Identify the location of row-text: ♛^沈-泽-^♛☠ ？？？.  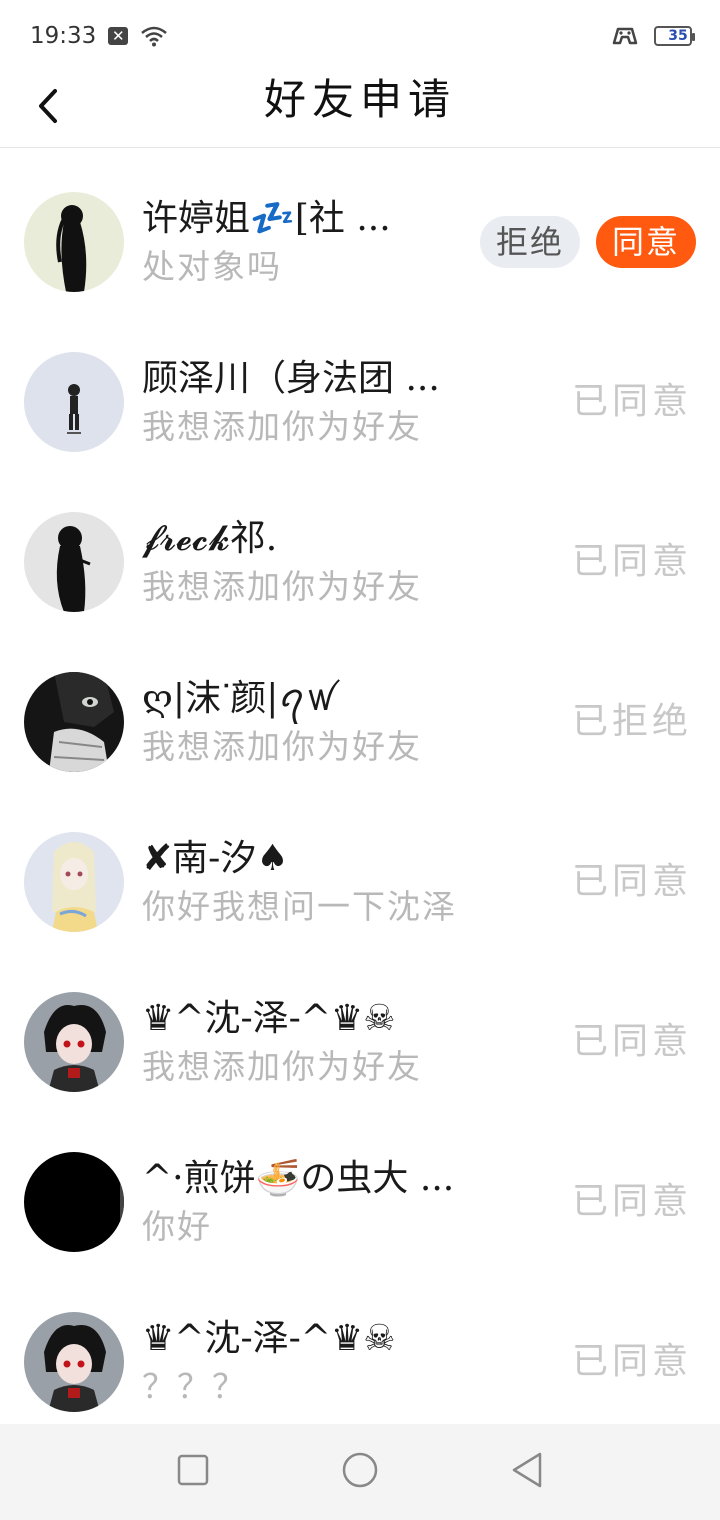
(322, 1362).